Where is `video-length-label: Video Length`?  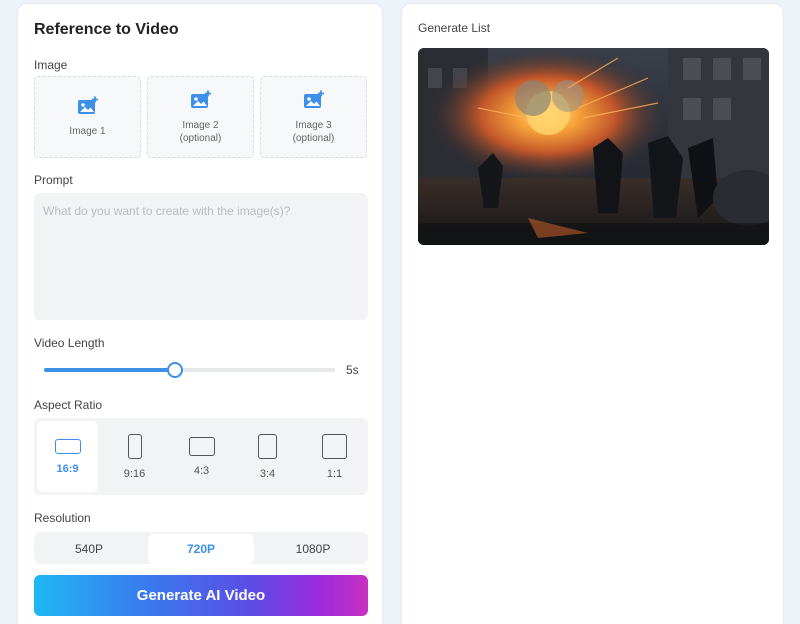 video-length-label: Video Length is located at coordinates (69, 343).